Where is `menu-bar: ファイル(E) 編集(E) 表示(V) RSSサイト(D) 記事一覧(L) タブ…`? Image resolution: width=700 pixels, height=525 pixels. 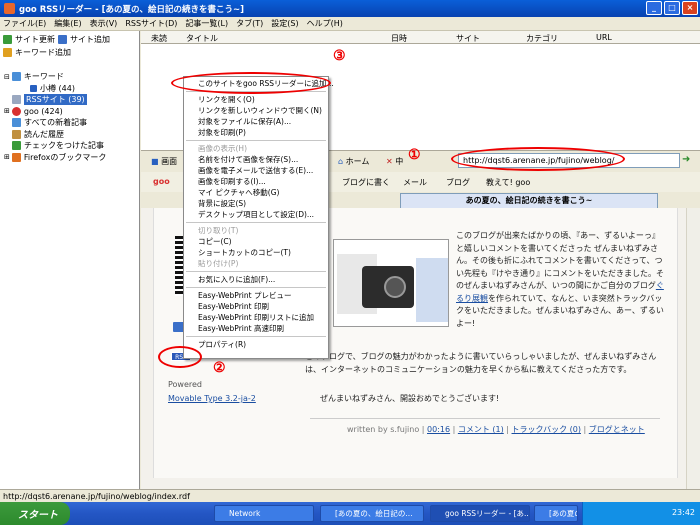 menu-bar: ファイル(E) 編集(E) 表示(V) RSSサイト(D) 記事一覧(L) タブ… is located at coordinates (350, 24).